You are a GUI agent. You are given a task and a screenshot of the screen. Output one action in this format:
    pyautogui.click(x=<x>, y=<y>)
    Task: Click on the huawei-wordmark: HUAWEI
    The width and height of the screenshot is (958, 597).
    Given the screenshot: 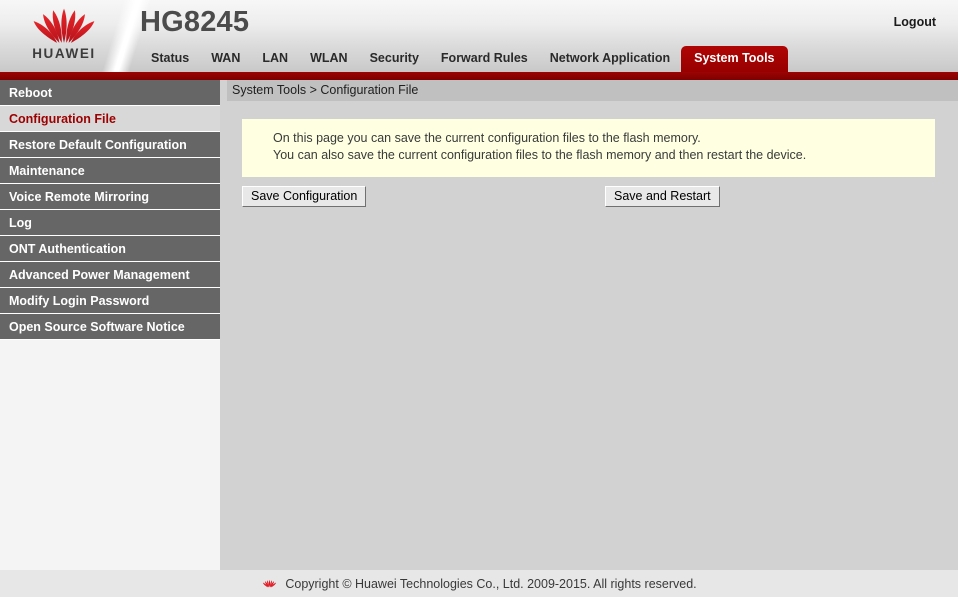 What is the action you would take?
    pyautogui.click(x=64, y=53)
    